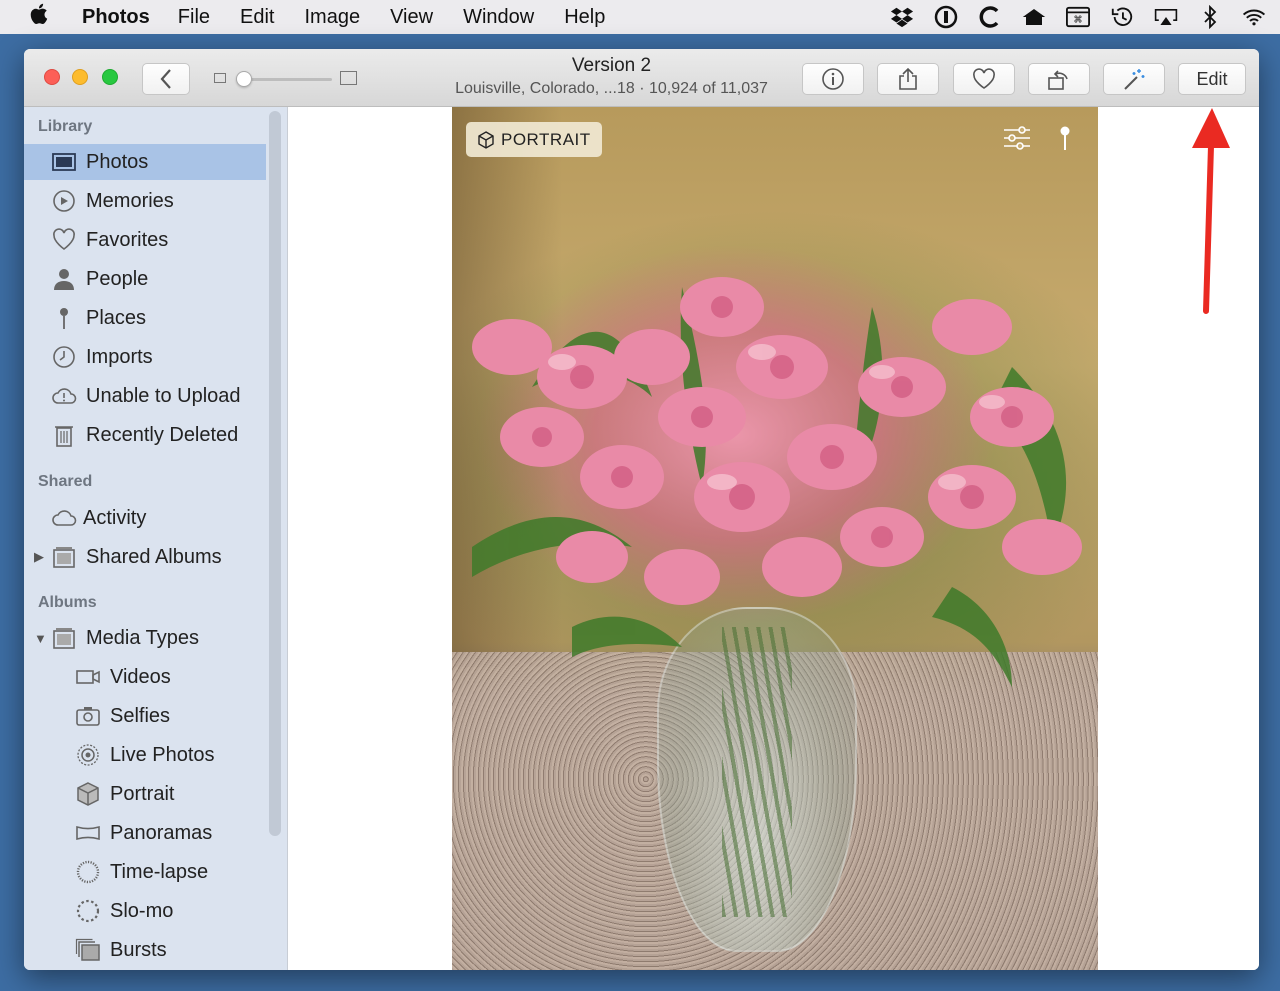 This screenshot has height=991, width=1280. I want to click on sidebar-item-places: Places, so click(145, 318).